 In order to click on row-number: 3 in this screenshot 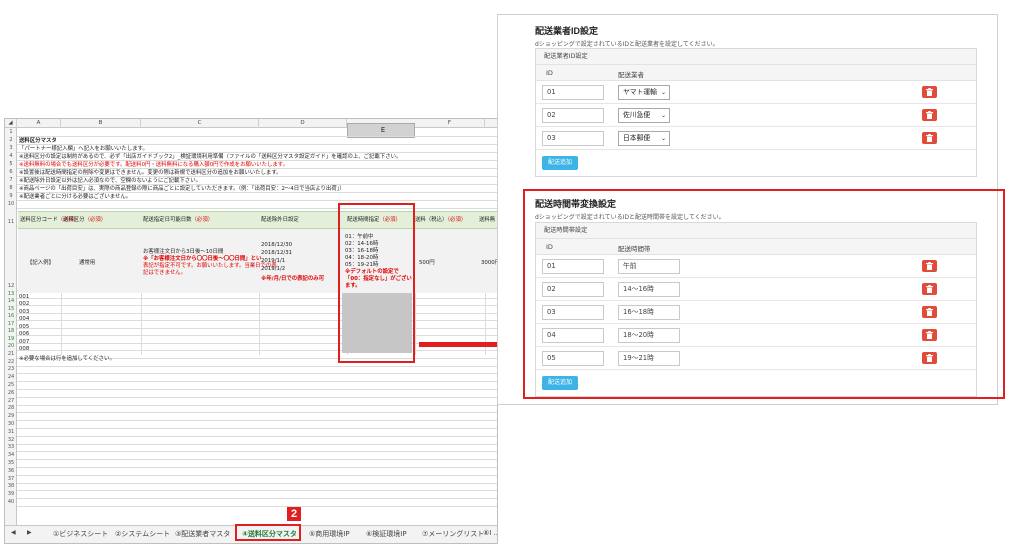, I will do `click(11, 148)`.